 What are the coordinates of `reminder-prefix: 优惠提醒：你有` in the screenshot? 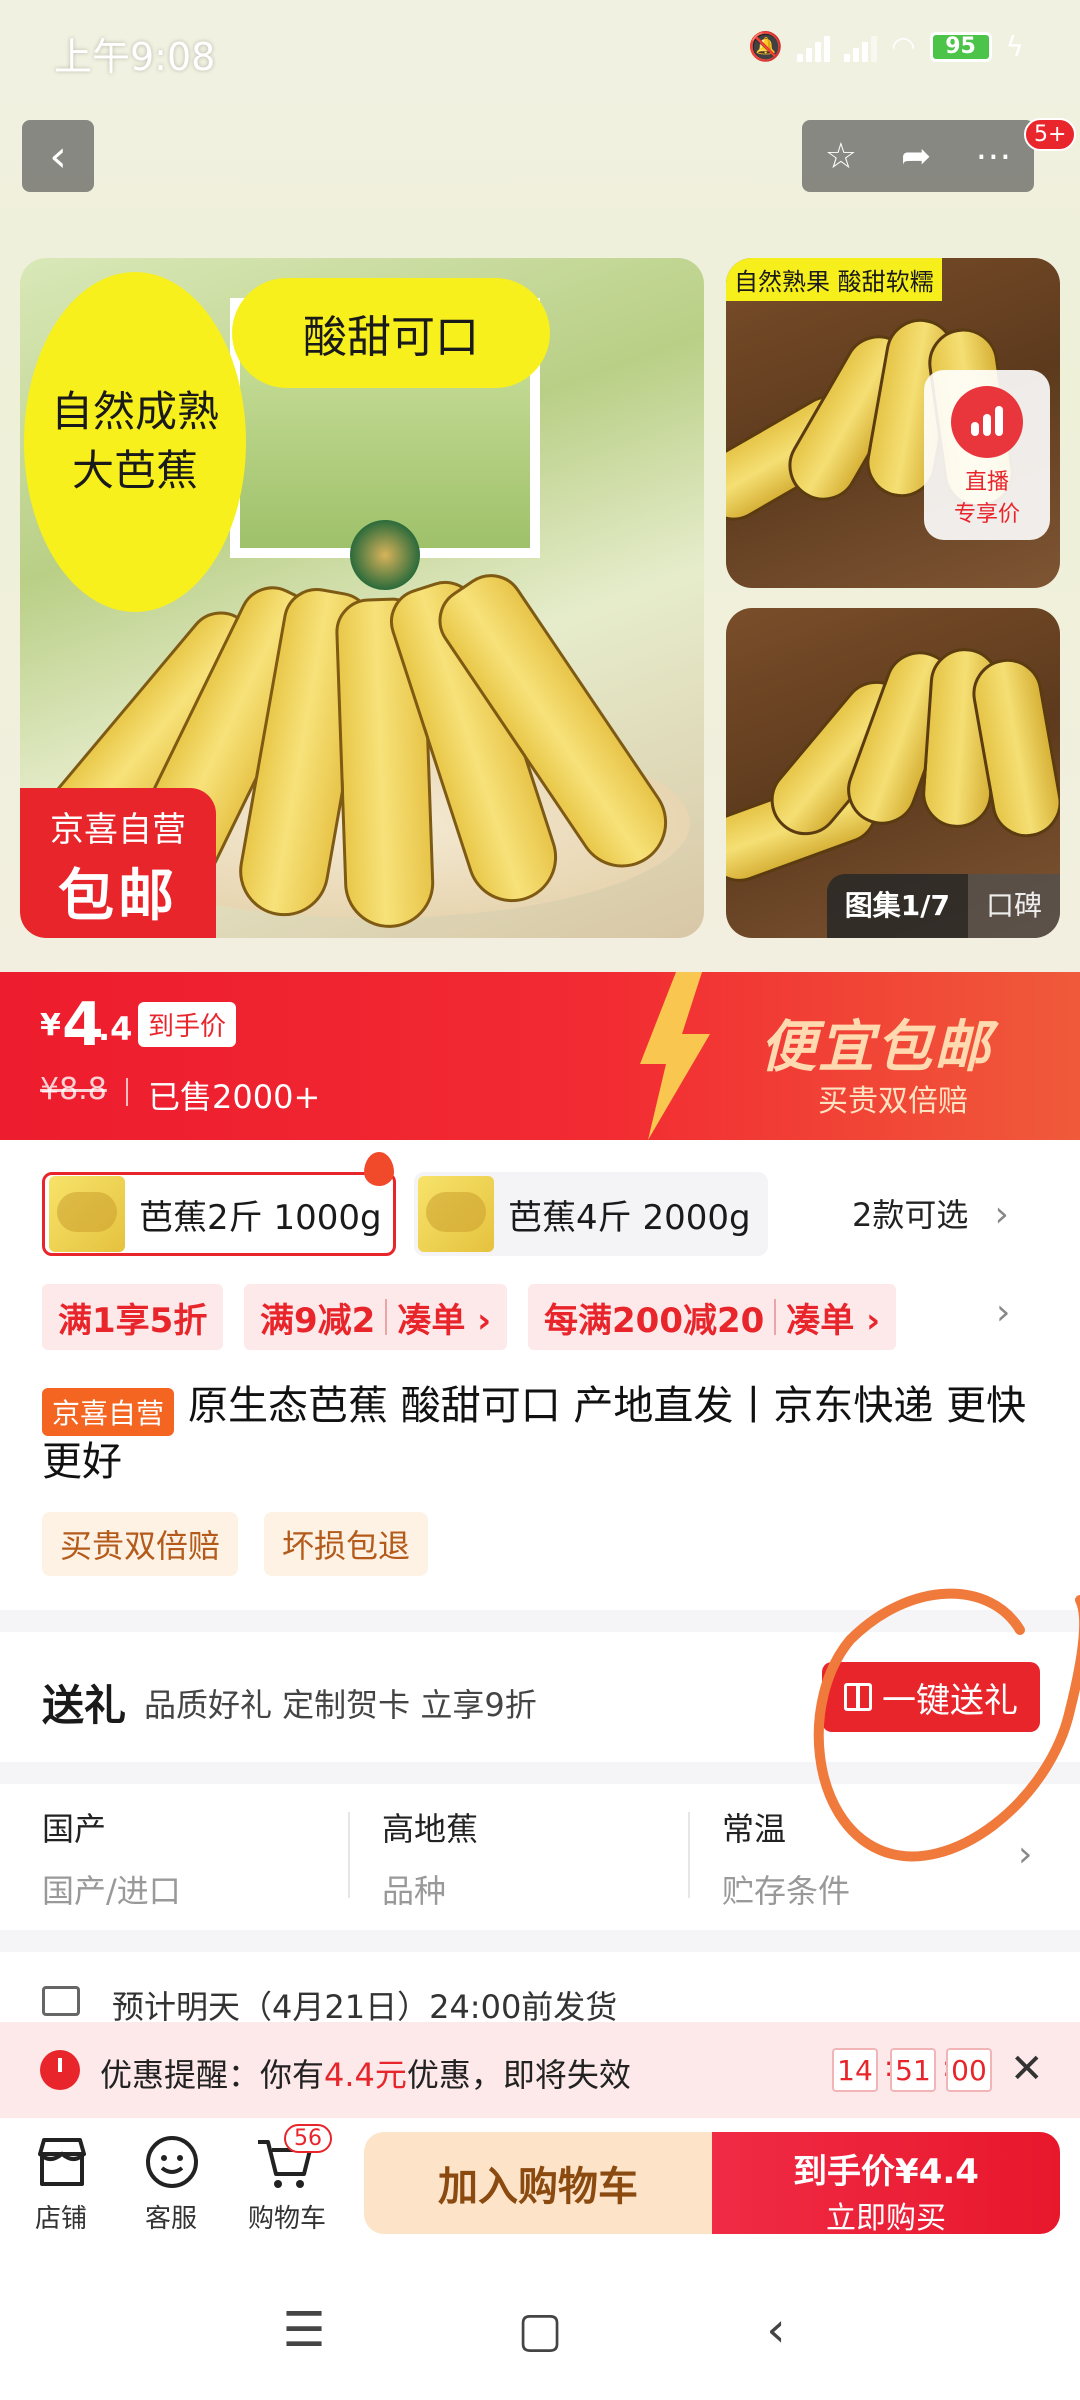 It's located at (212, 2075).